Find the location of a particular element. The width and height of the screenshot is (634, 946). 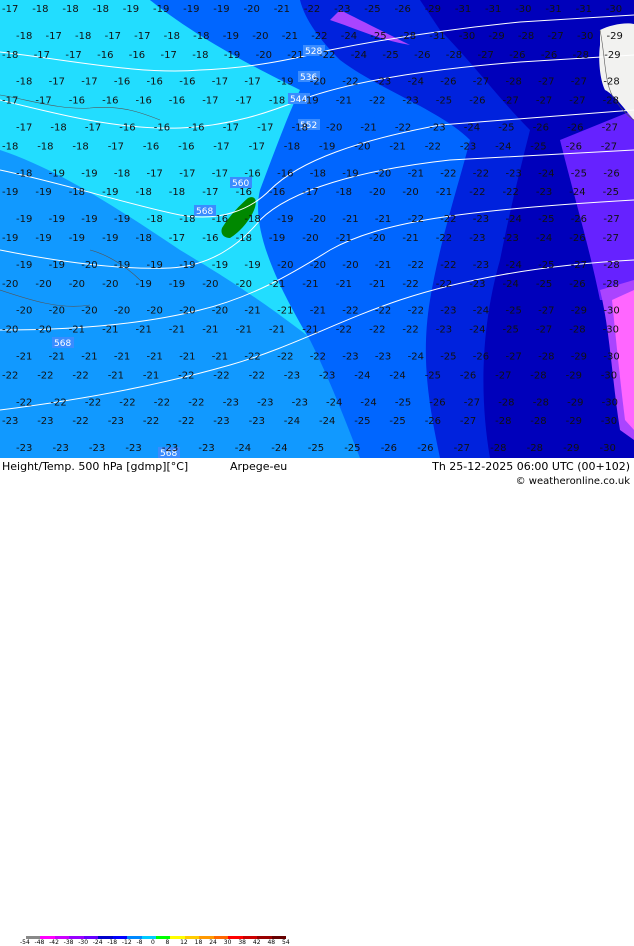

scale-label: -18 is located at coordinates (112, 942).